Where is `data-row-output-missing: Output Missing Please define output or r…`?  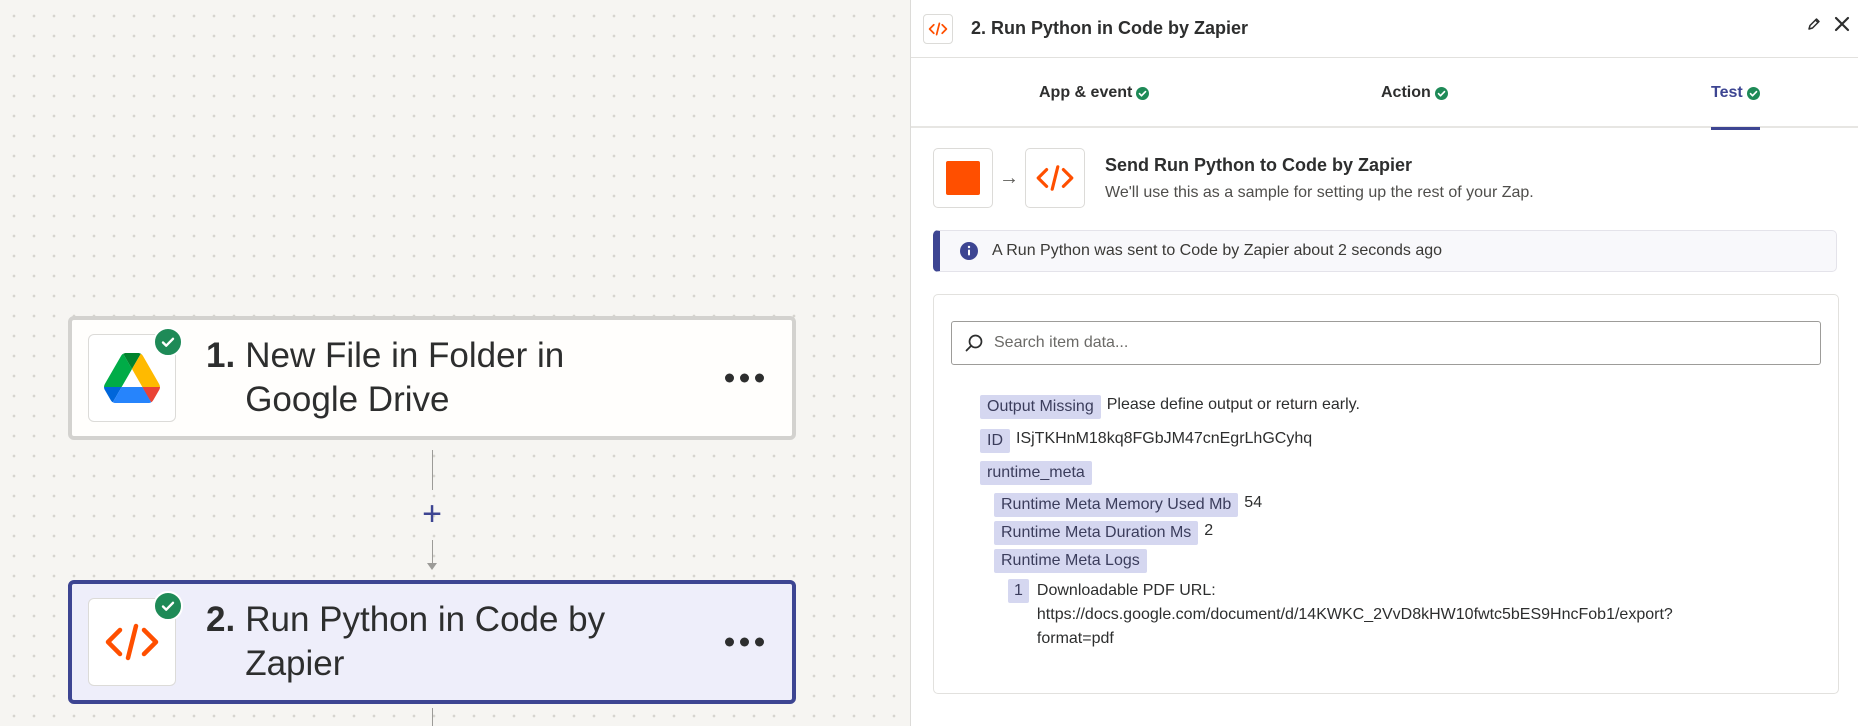
data-row-output-missing: Output Missing Please define output or r… is located at coordinates (1170, 407).